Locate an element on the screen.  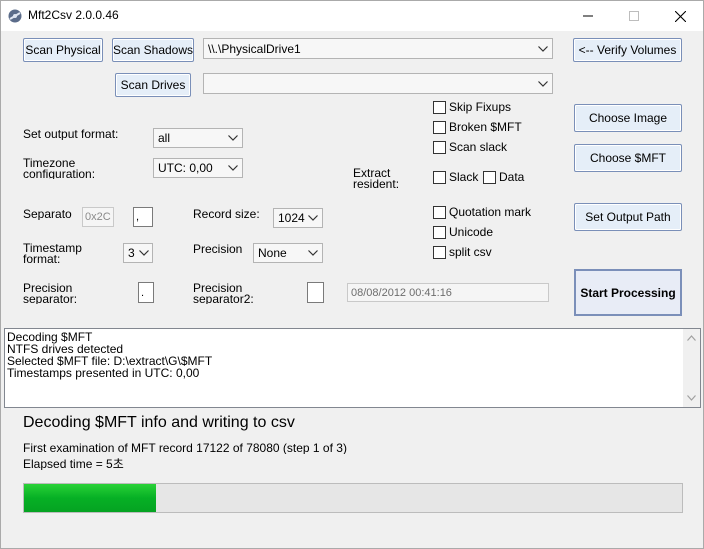
close-icon is located at coordinates (680, 16).